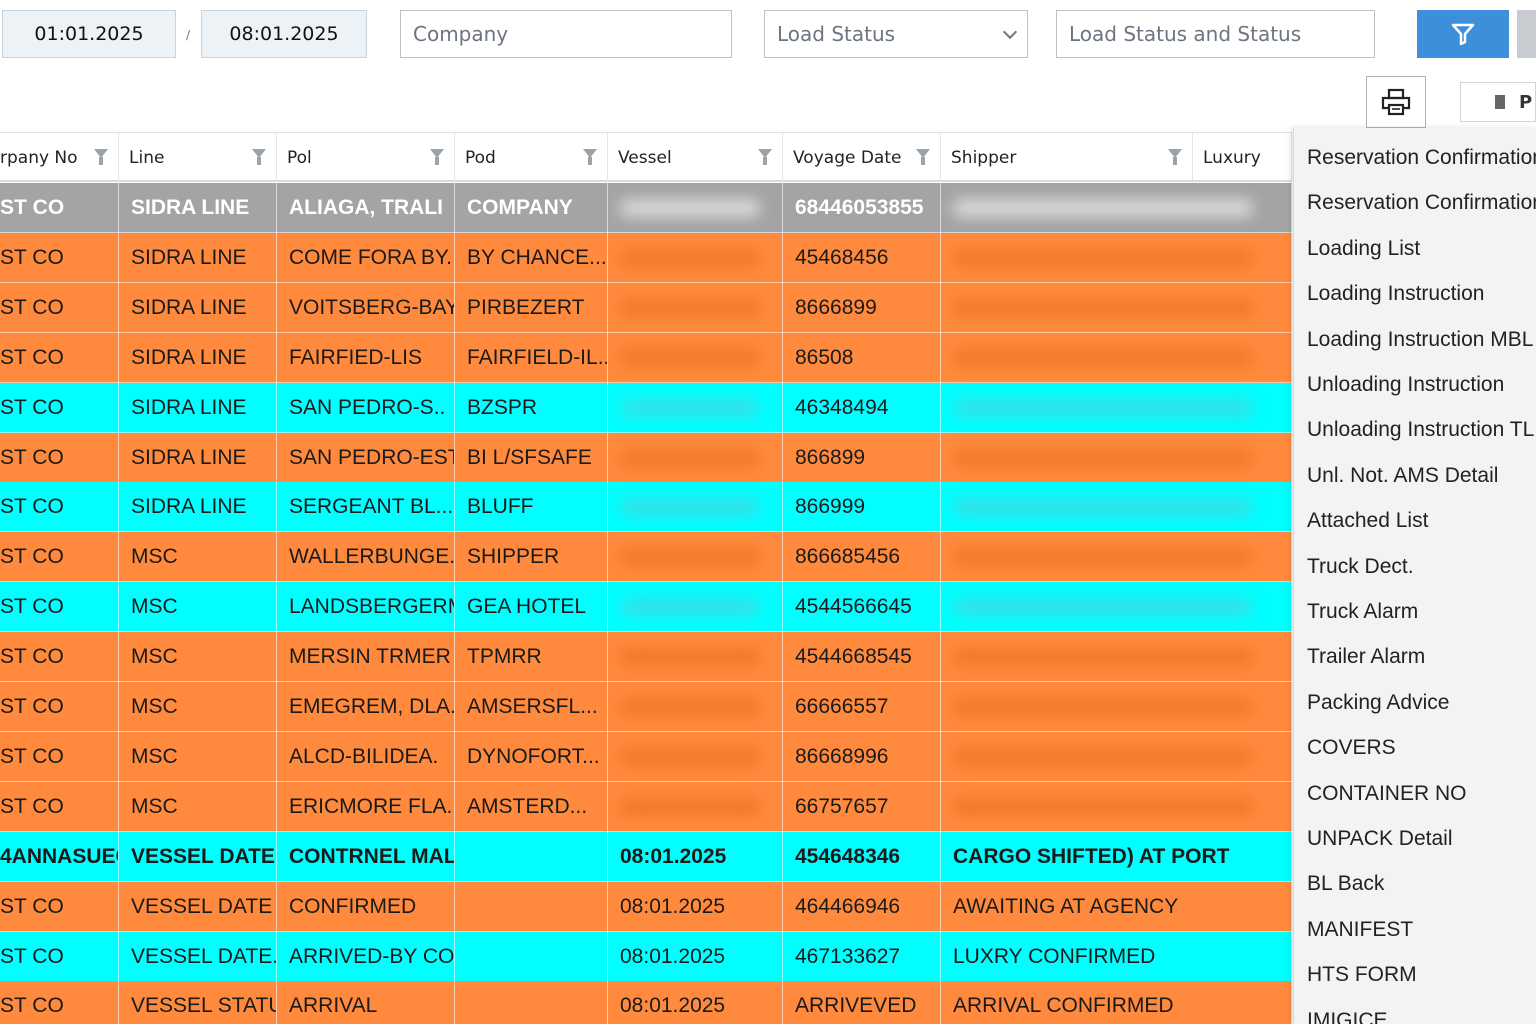 The height and width of the screenshot is (1024, 1536). What do you see at coordinates (531, 357) in the screenshot?
I see `cell-pod: FAIRFIELD-IL..` at bounding box center [531, 357].